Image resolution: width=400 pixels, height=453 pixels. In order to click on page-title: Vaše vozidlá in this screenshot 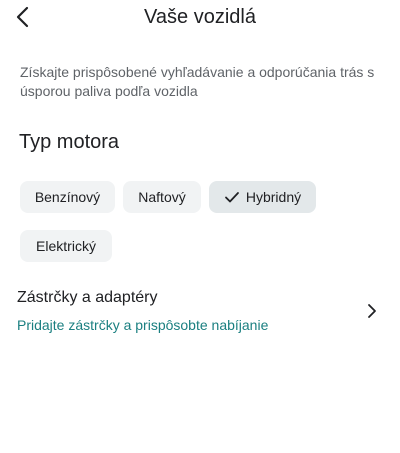, I will do `click(200, 17)`.